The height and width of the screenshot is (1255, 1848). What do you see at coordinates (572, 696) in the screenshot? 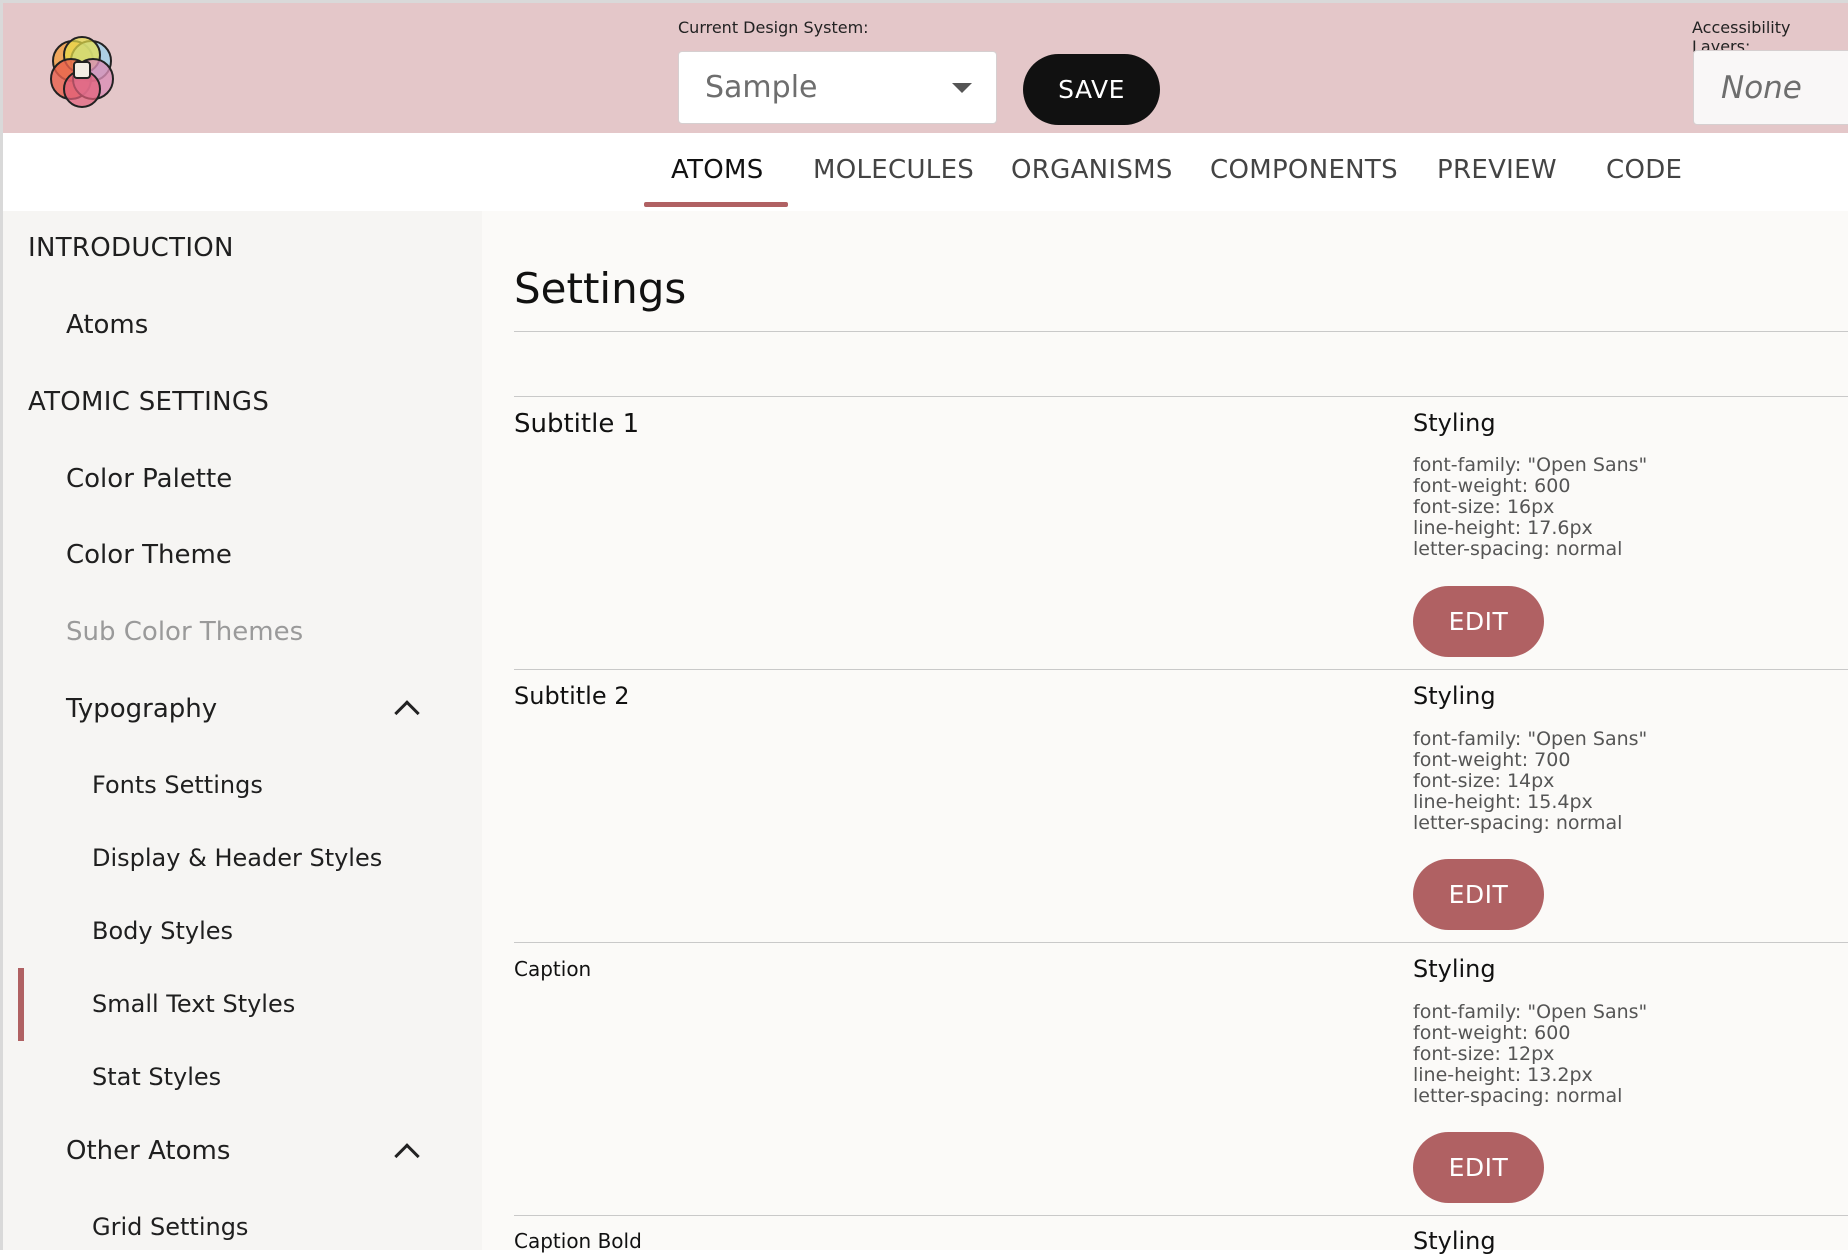
I see `row-title-subtitle-2: Subtitle 2` at bounding box center [572, 696].